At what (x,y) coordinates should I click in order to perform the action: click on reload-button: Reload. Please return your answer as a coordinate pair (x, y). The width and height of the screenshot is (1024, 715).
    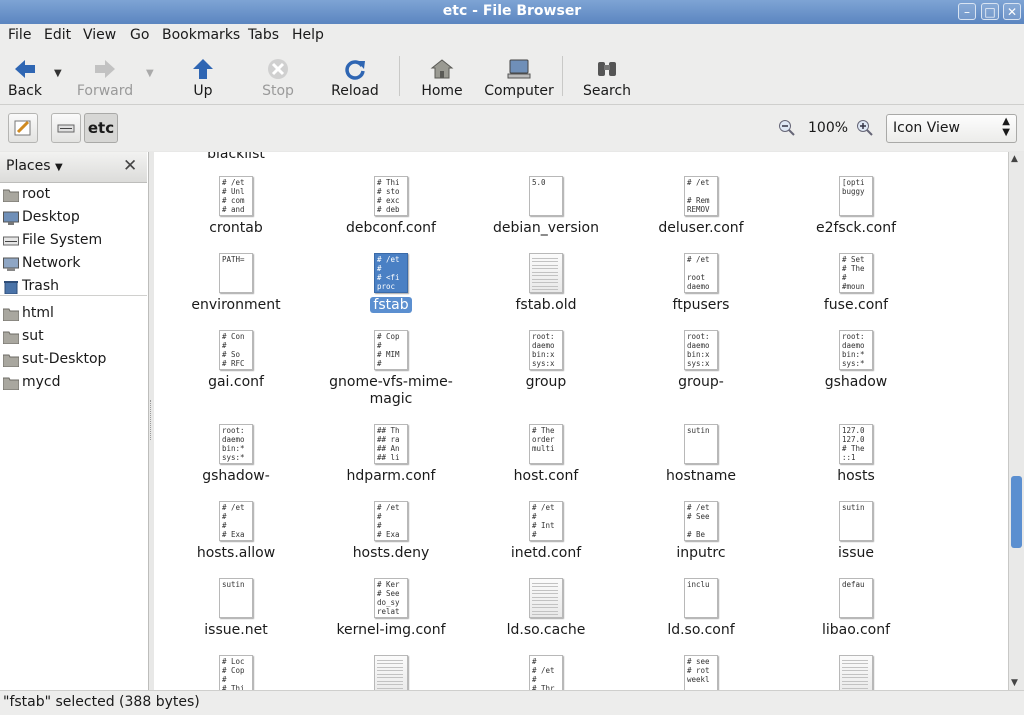
    Looking at the image, I should click on (355, 76).